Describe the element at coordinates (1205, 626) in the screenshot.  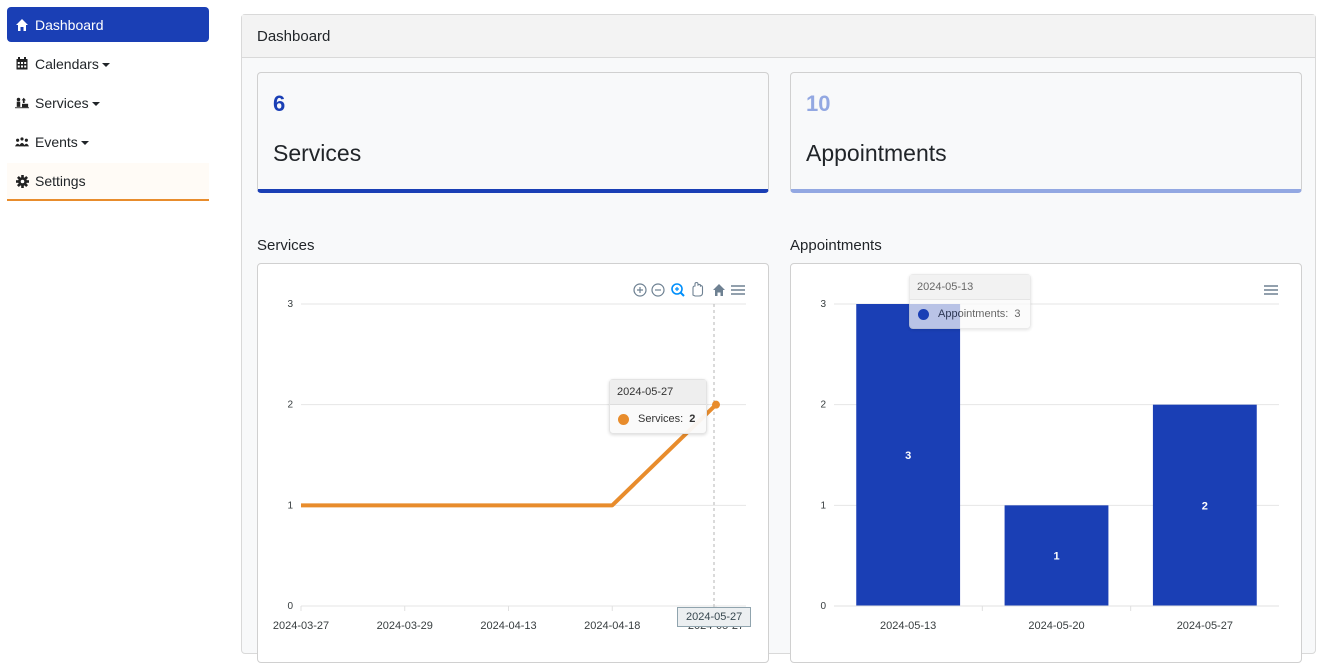
I see `x-tick-label: 2024-05-27` at that location.